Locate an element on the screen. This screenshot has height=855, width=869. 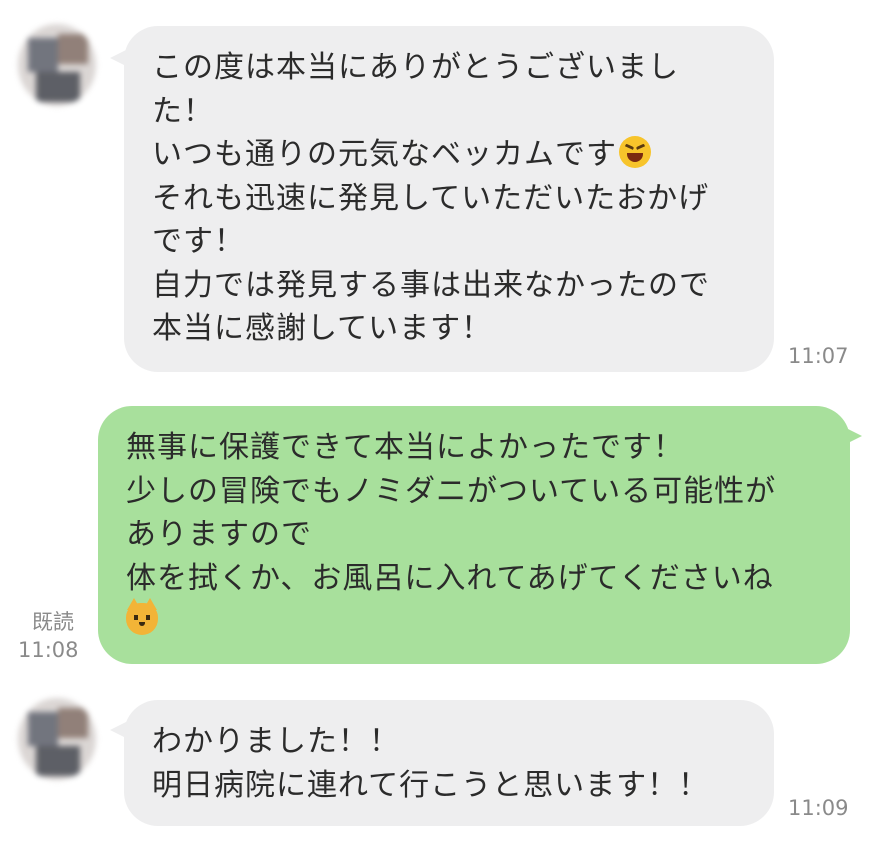
message-line: 明日病院に連れて行こうと思います！！ is located at coordinates (431, 785).